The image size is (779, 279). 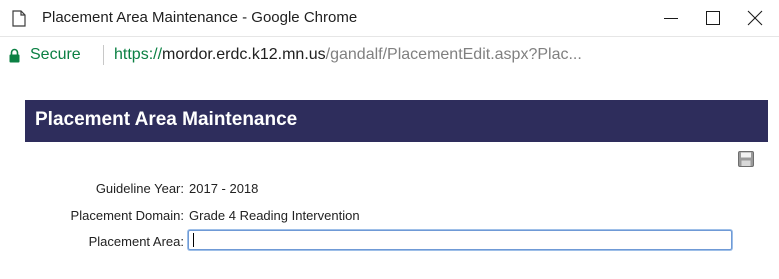 I want to click on placement-domain-value: Grade 4 Reading Intervention, so click(x=274, y=215).